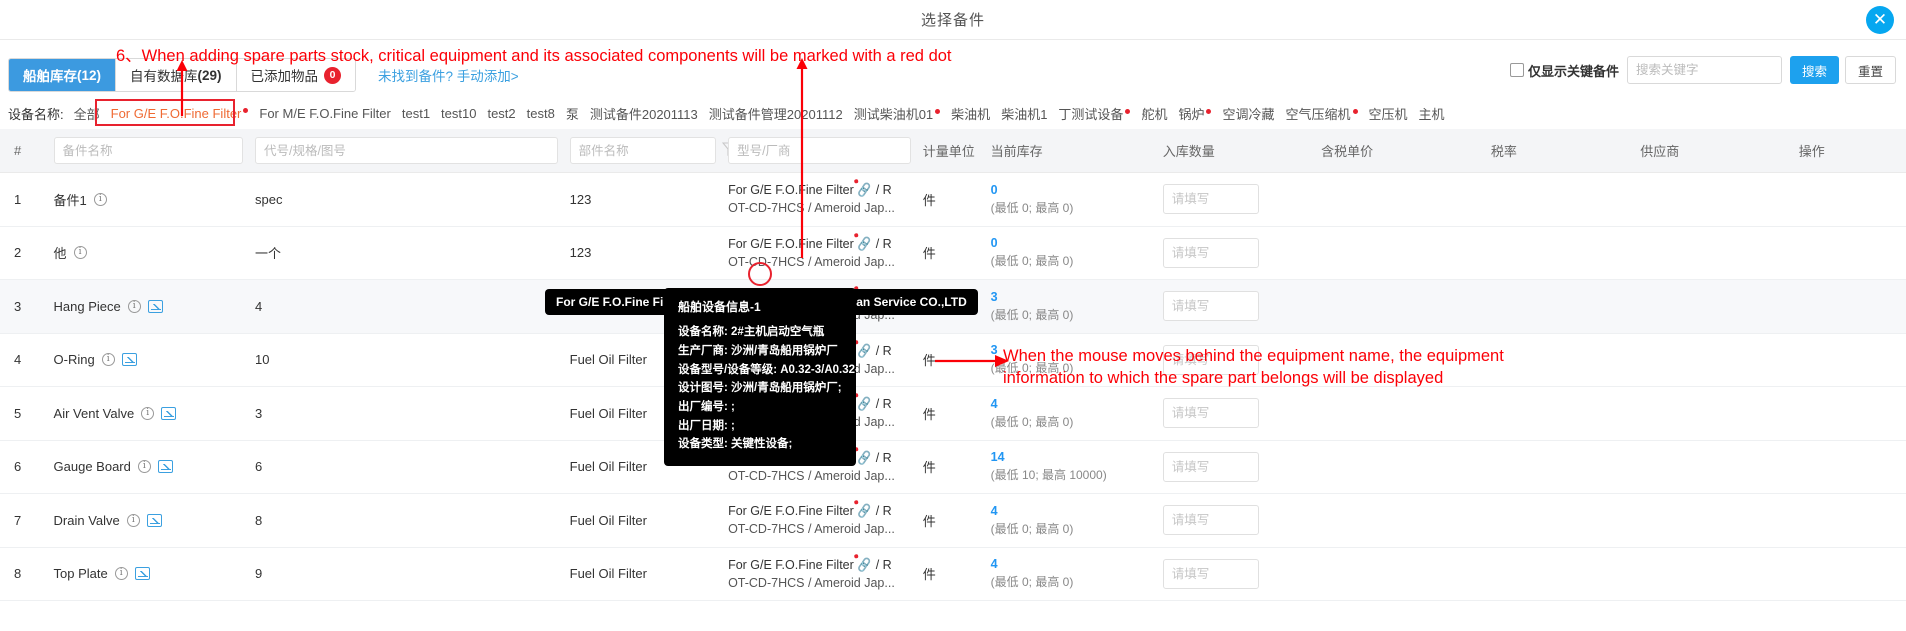 The width and height of the screenshot is (1906, 631). I want to click on checkbox-box-icon, so click(1516, 70).